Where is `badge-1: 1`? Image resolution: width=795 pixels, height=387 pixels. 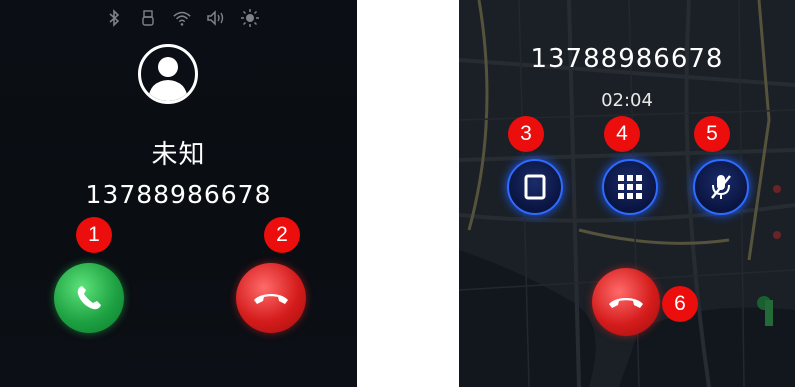 badge-1: 1 is located at coordinates (94, 235).